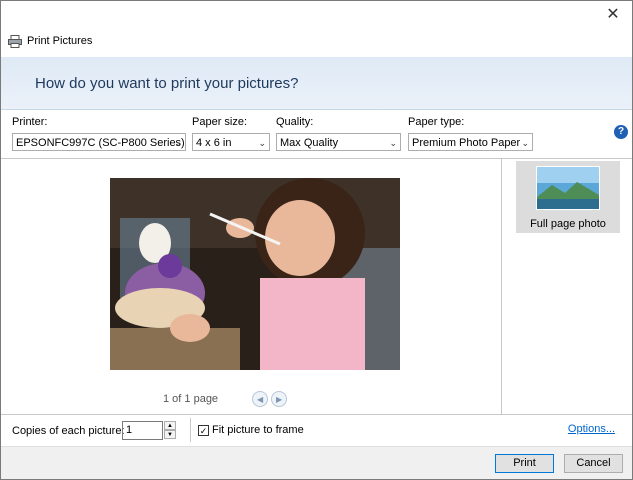 The image size is (633, 480). Describe the element at coordinates (568, 224) in the screenshot. I see `layout-label: Full page photo` at that location.